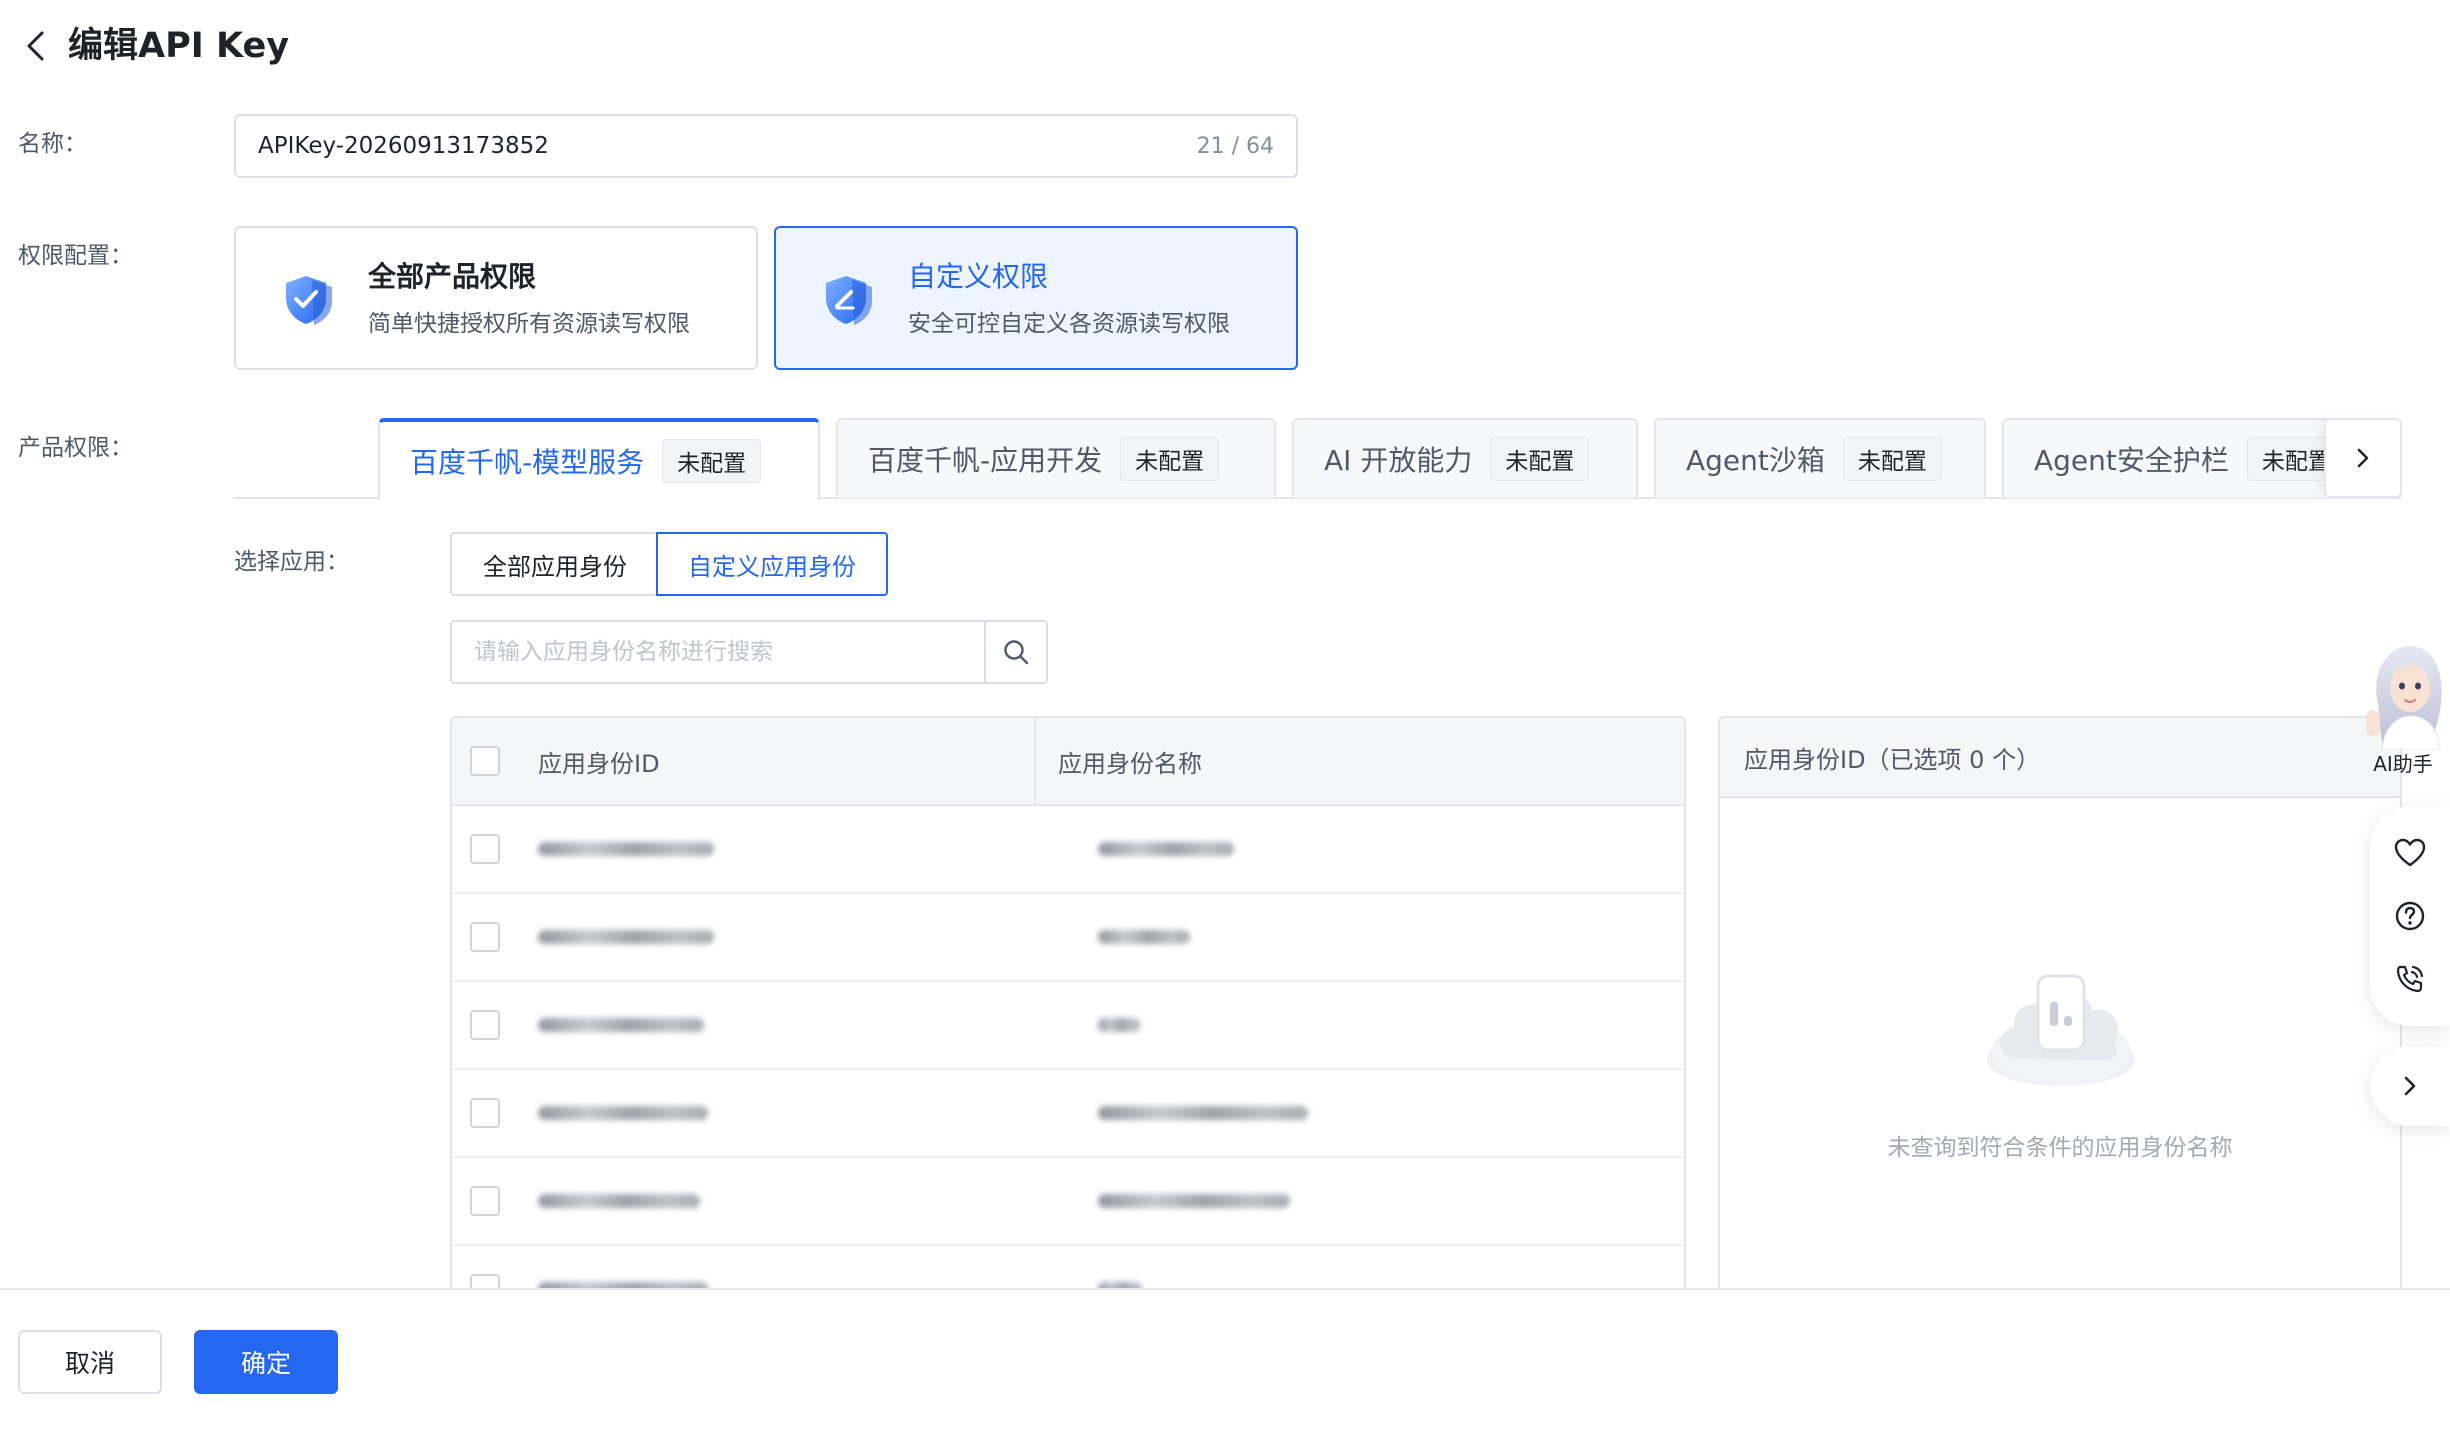 The image size is (2450, 1432). I want to click on tab-agent-sandbox: Agent沙箱 未配置, so click(1820, 458).